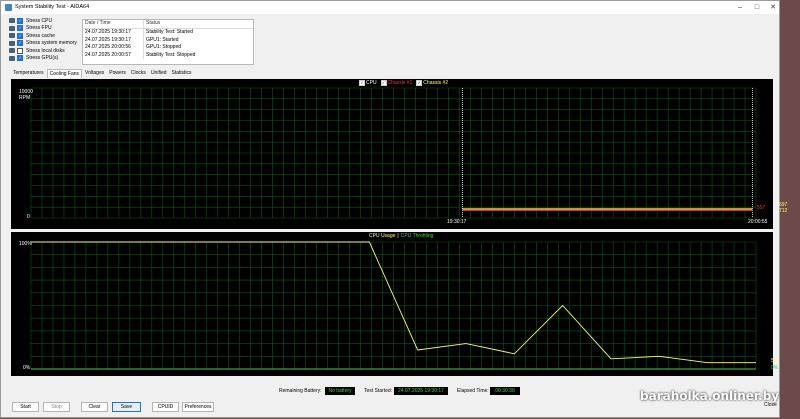  What do you see at coordinates (761, 208) in the screenshot?
I see `fan-right-value-chassis-1: 597` at bounding box center [761, 208].